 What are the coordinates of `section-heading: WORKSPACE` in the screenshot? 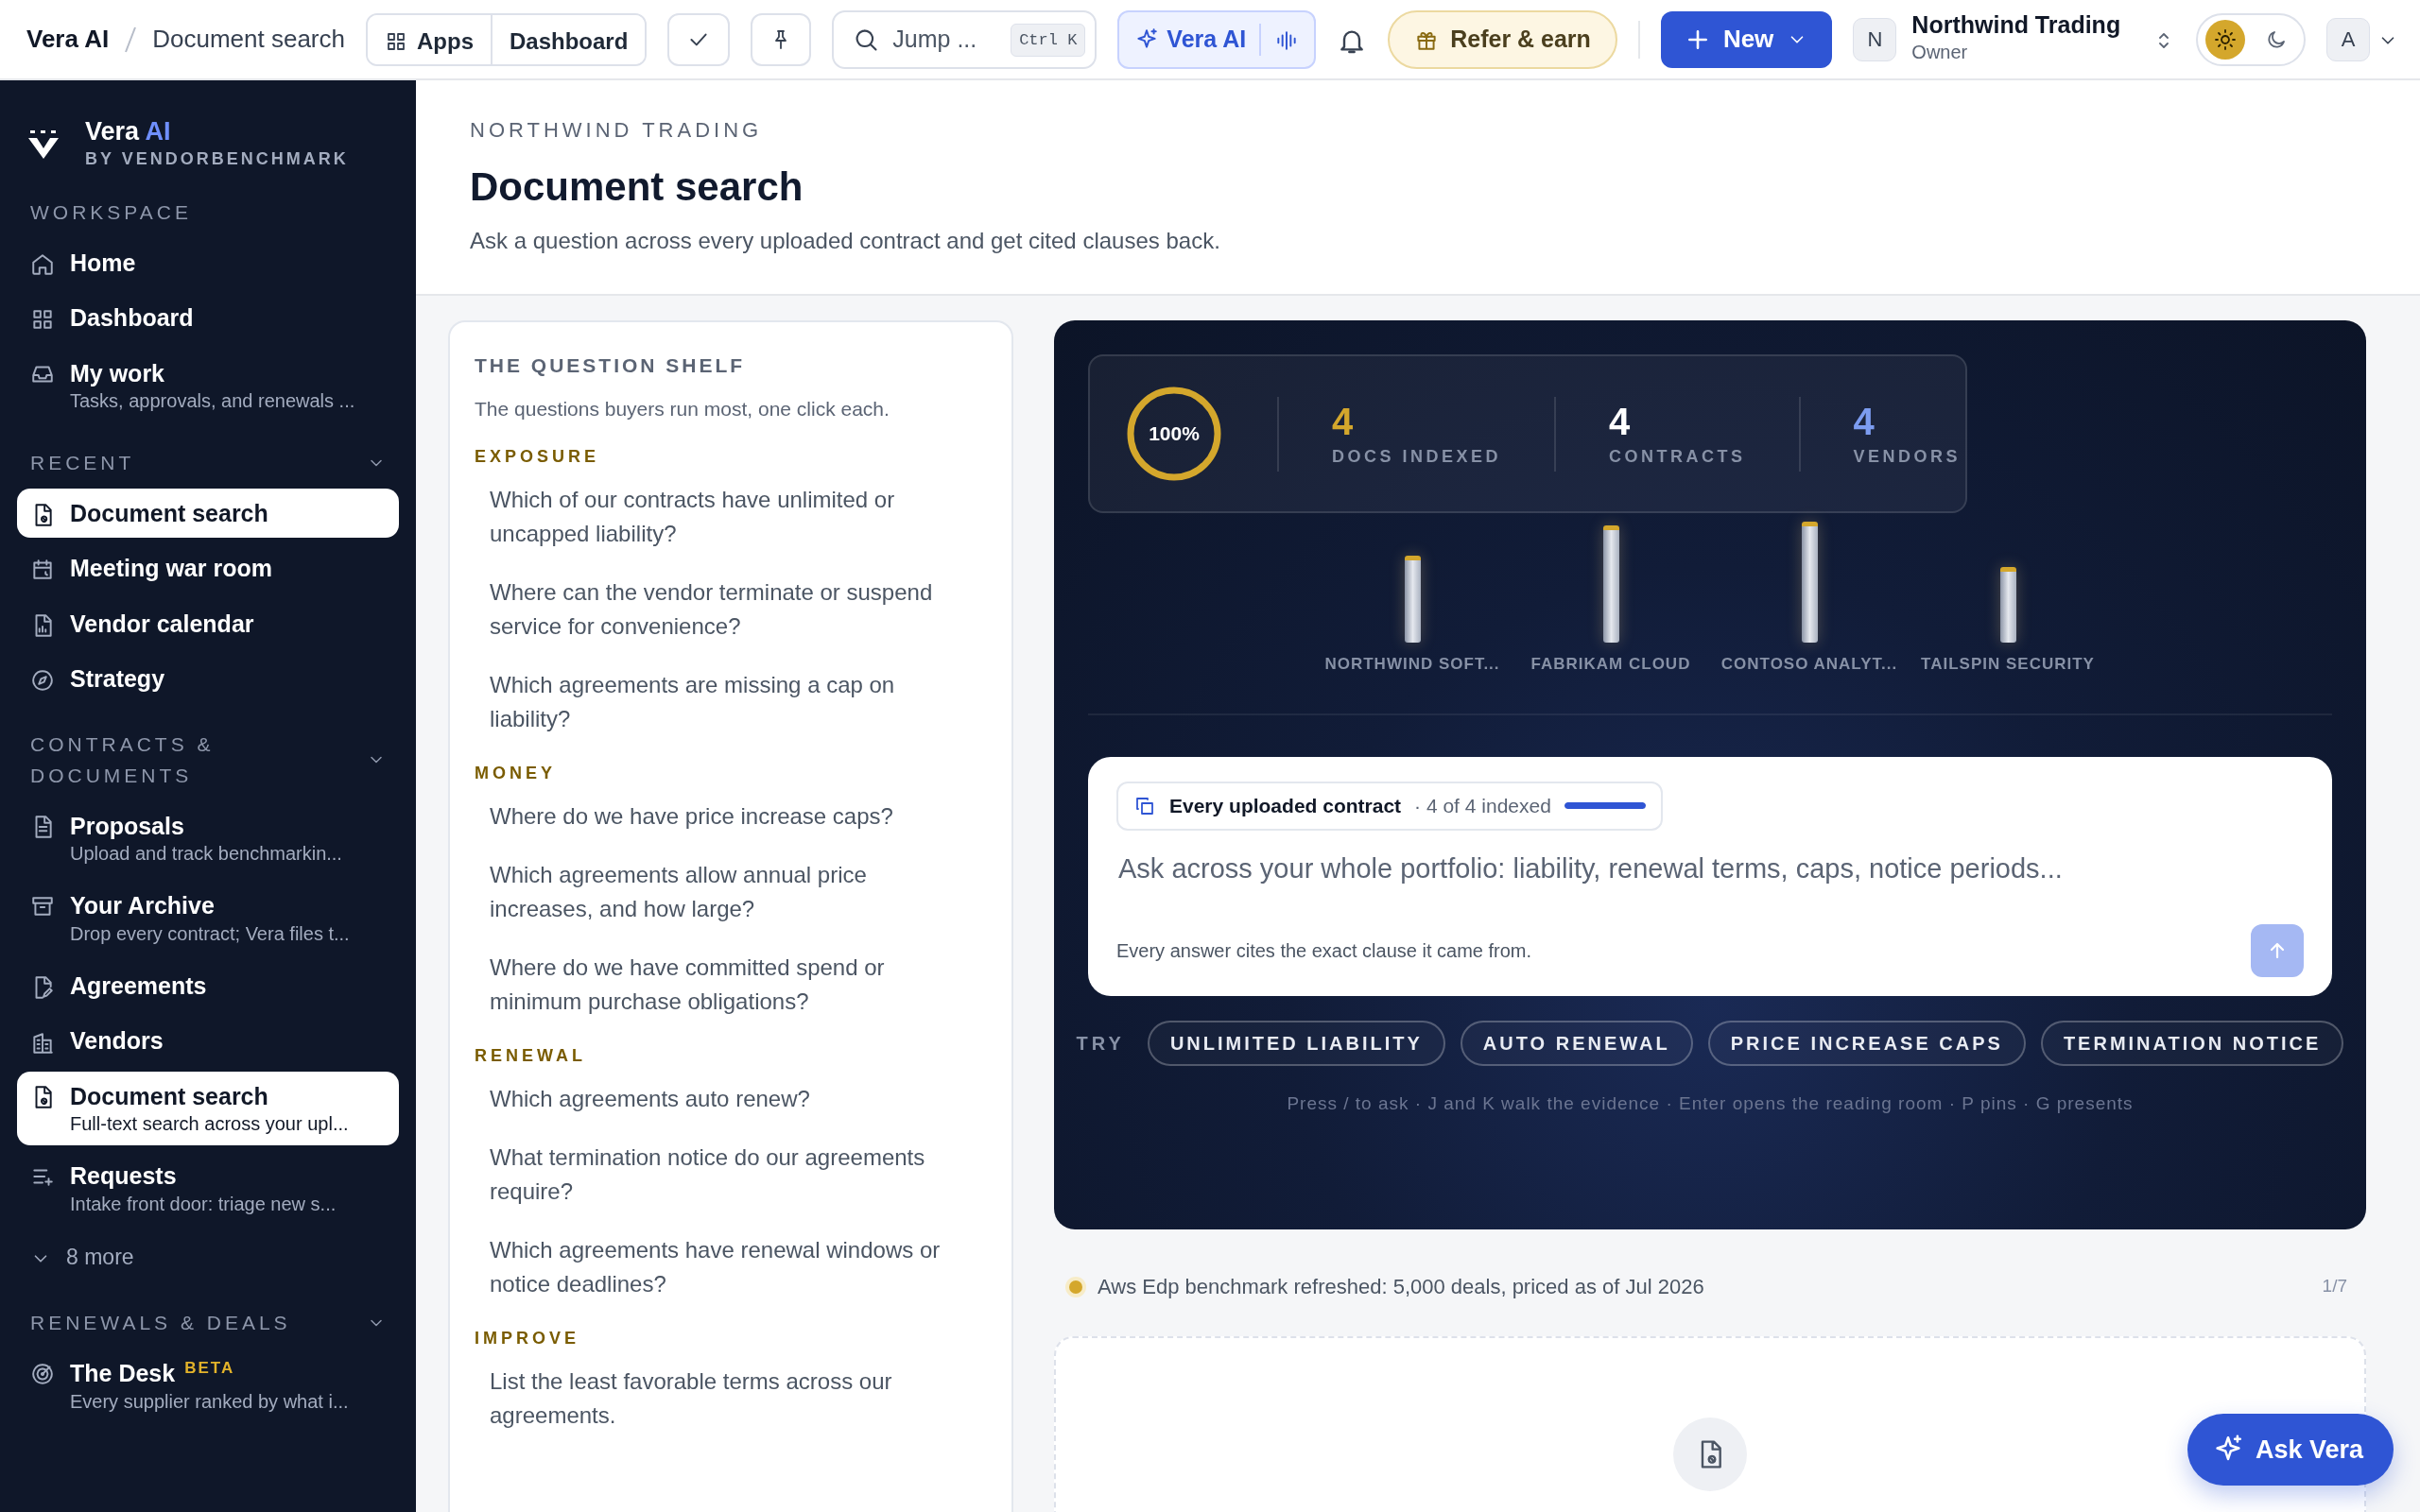 It's located at (111, 212).